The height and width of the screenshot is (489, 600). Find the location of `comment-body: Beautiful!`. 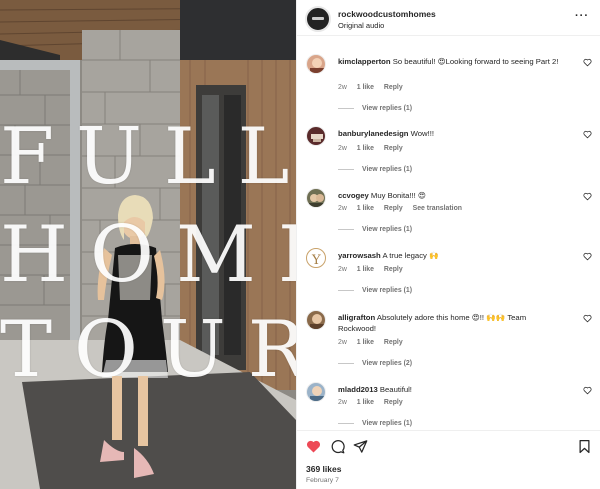

comment-body: Beautiful! is located at coordinates (395, 389).